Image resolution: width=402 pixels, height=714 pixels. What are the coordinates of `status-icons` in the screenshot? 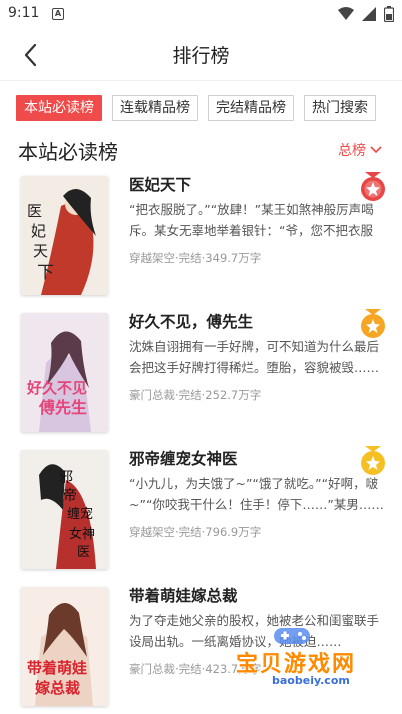 It's located at (366, 14).